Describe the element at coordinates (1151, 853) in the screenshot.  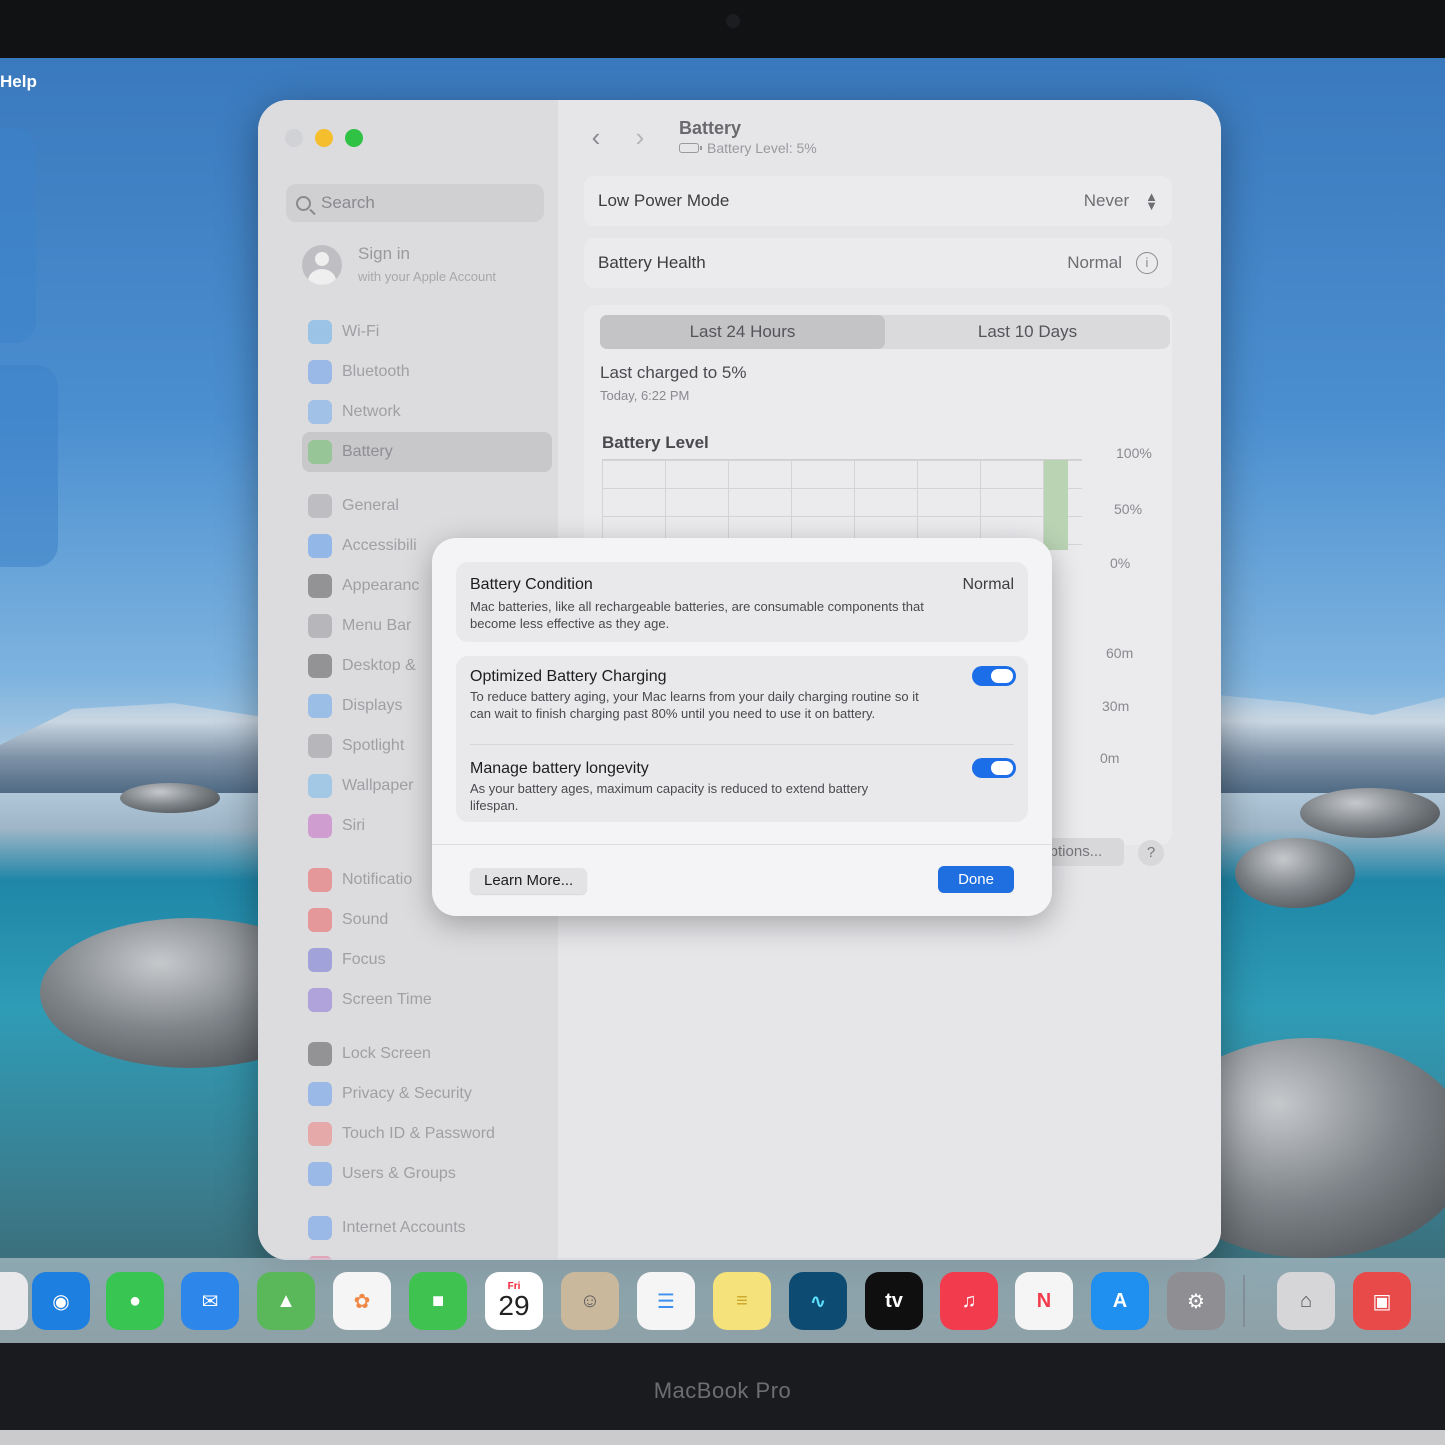
I see `help-button: ?` at that location.